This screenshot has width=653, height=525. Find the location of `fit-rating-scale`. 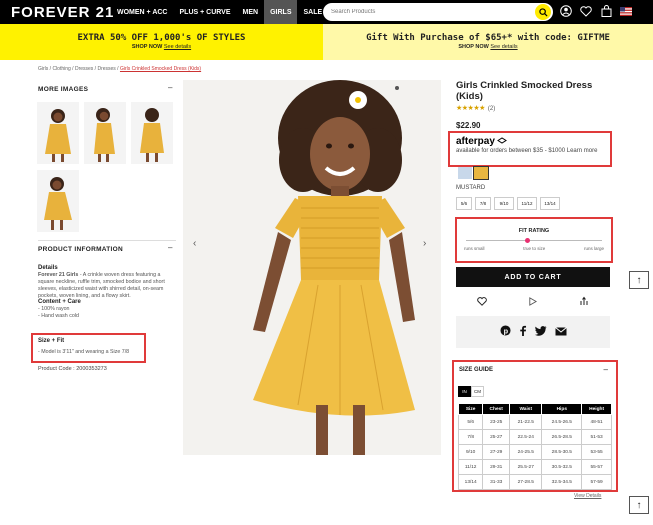

fit-rating-scale is located at coordinates (534, 240).